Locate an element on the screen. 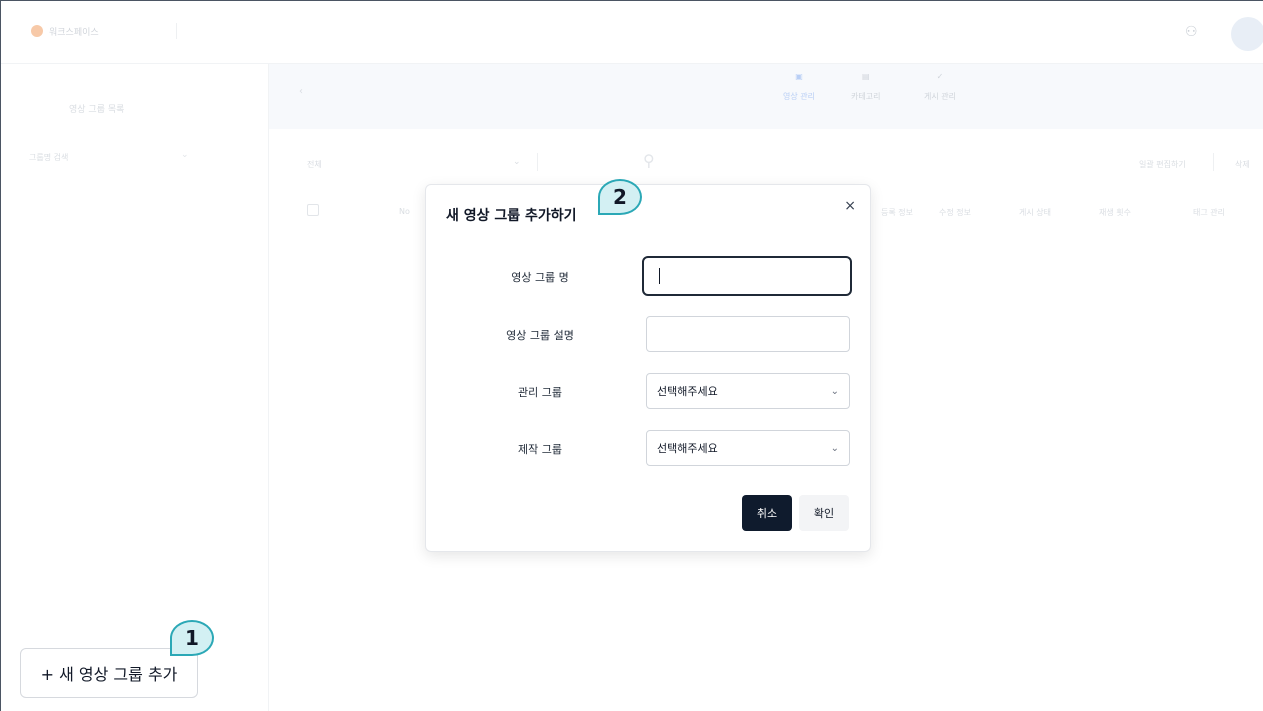  sidebar-title: 영상 그룹 목록 is located at coordinates (97, 110).